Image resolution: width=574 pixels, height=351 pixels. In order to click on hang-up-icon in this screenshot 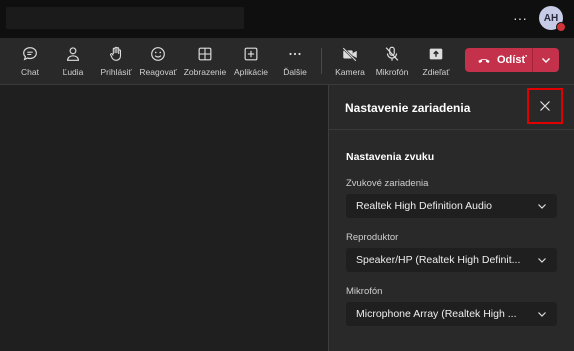, I will do `click(484, 60)`.